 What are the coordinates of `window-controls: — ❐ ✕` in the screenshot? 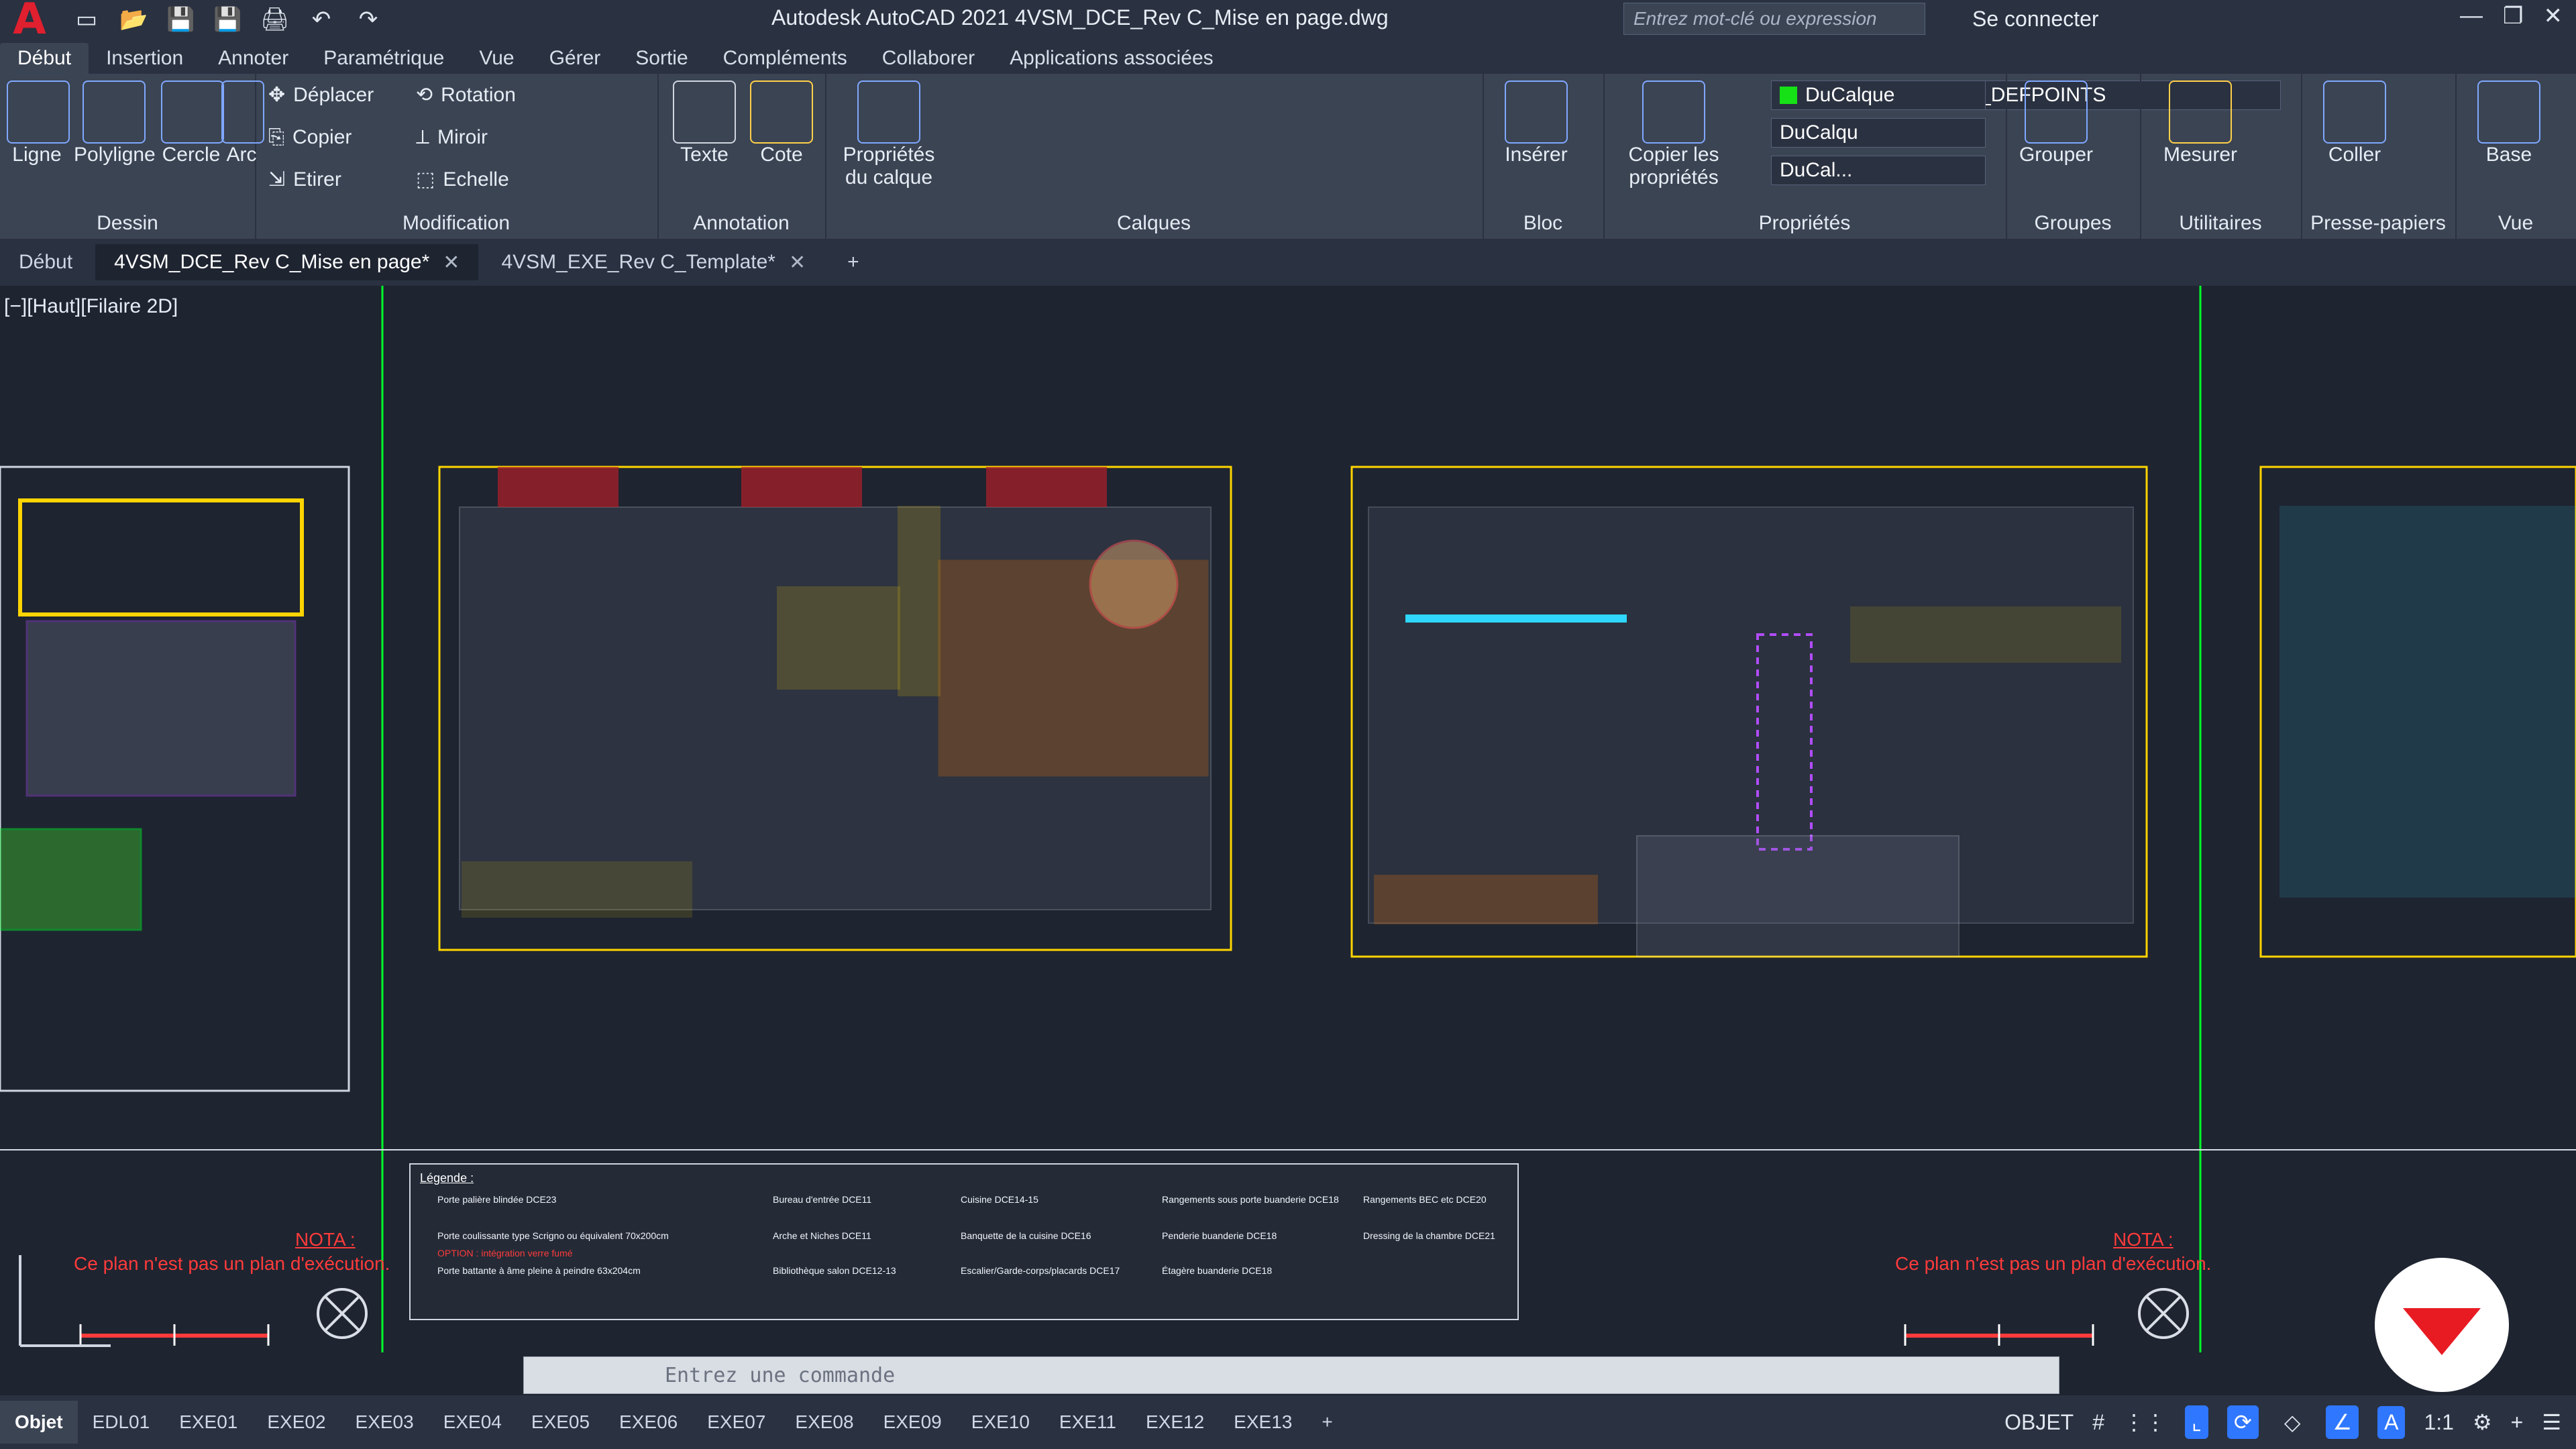 It's located at (2511, 16).